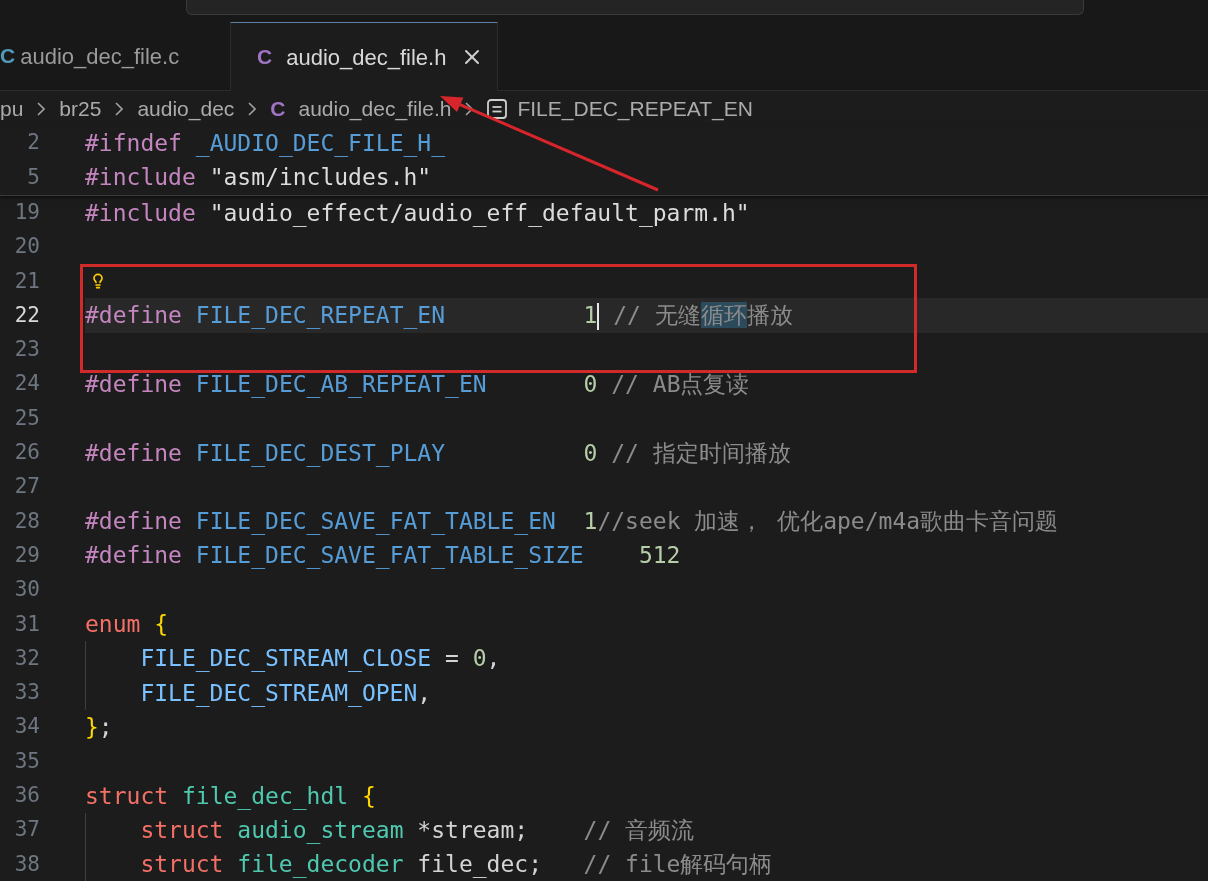 Image resolution: width=1208 pixels, height=881 pixels. Describe the element at coordinates (452, 658) in the screenshot. I see `code-text: =` at that location.